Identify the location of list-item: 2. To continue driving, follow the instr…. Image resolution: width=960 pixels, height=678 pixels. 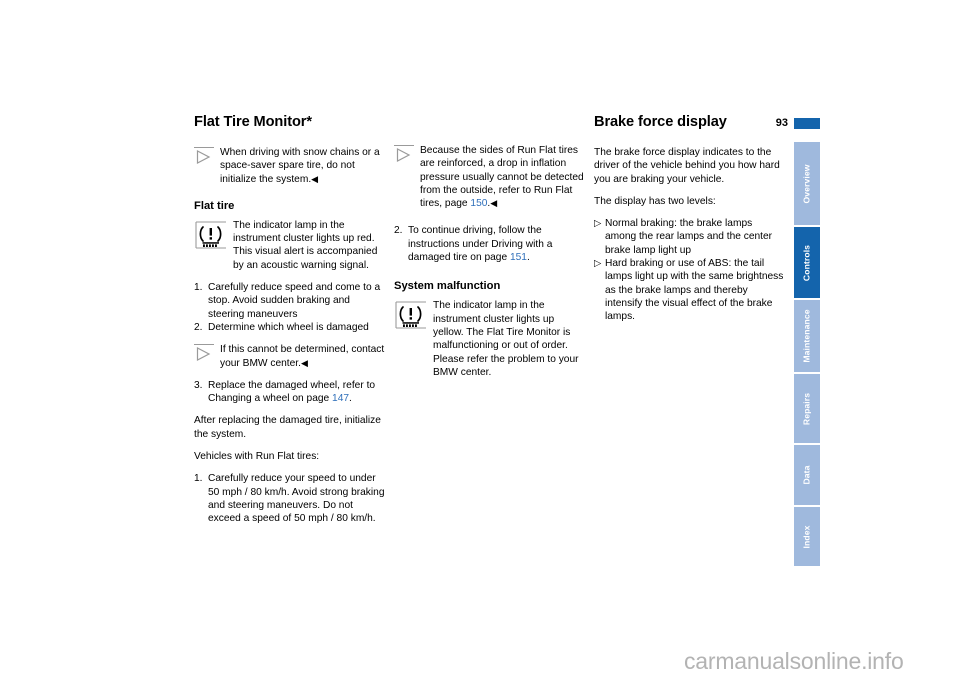
(490, 244).